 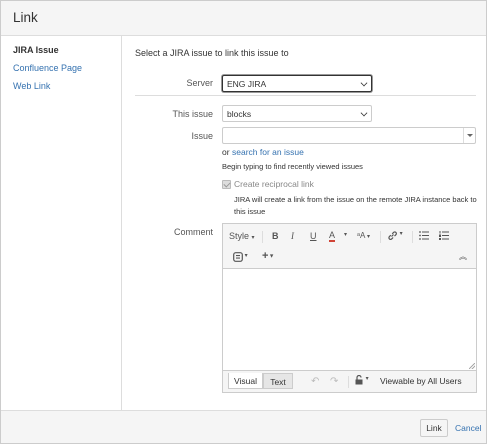 I want to click on visibility-label: Viewable by All Users, so click(x=421, y=381).